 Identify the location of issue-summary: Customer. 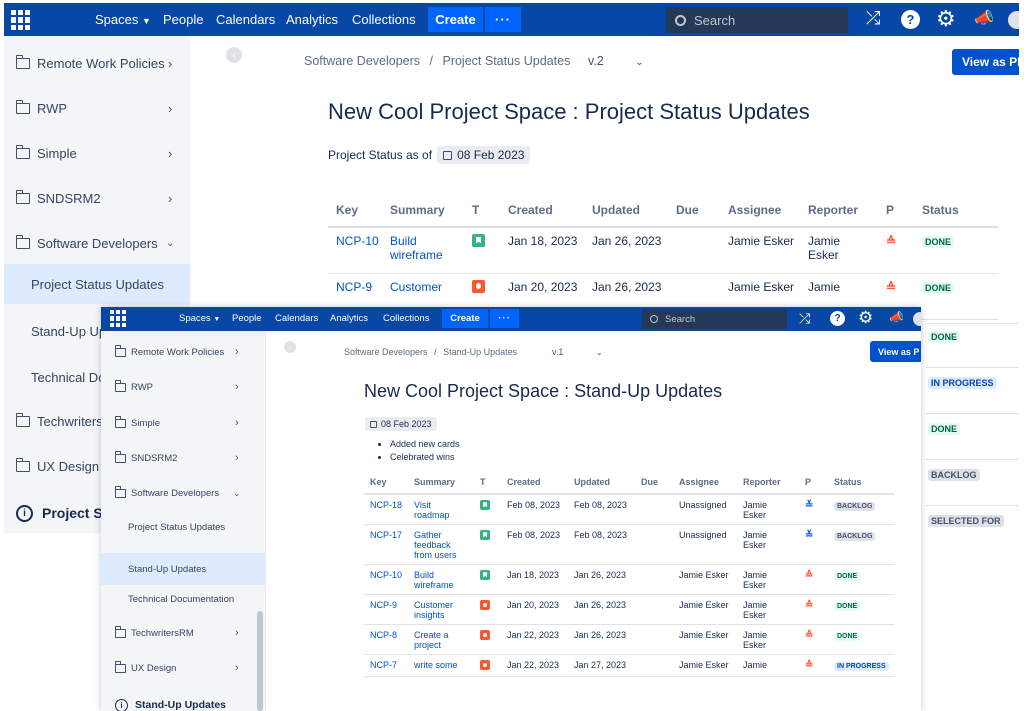
(416, 287).